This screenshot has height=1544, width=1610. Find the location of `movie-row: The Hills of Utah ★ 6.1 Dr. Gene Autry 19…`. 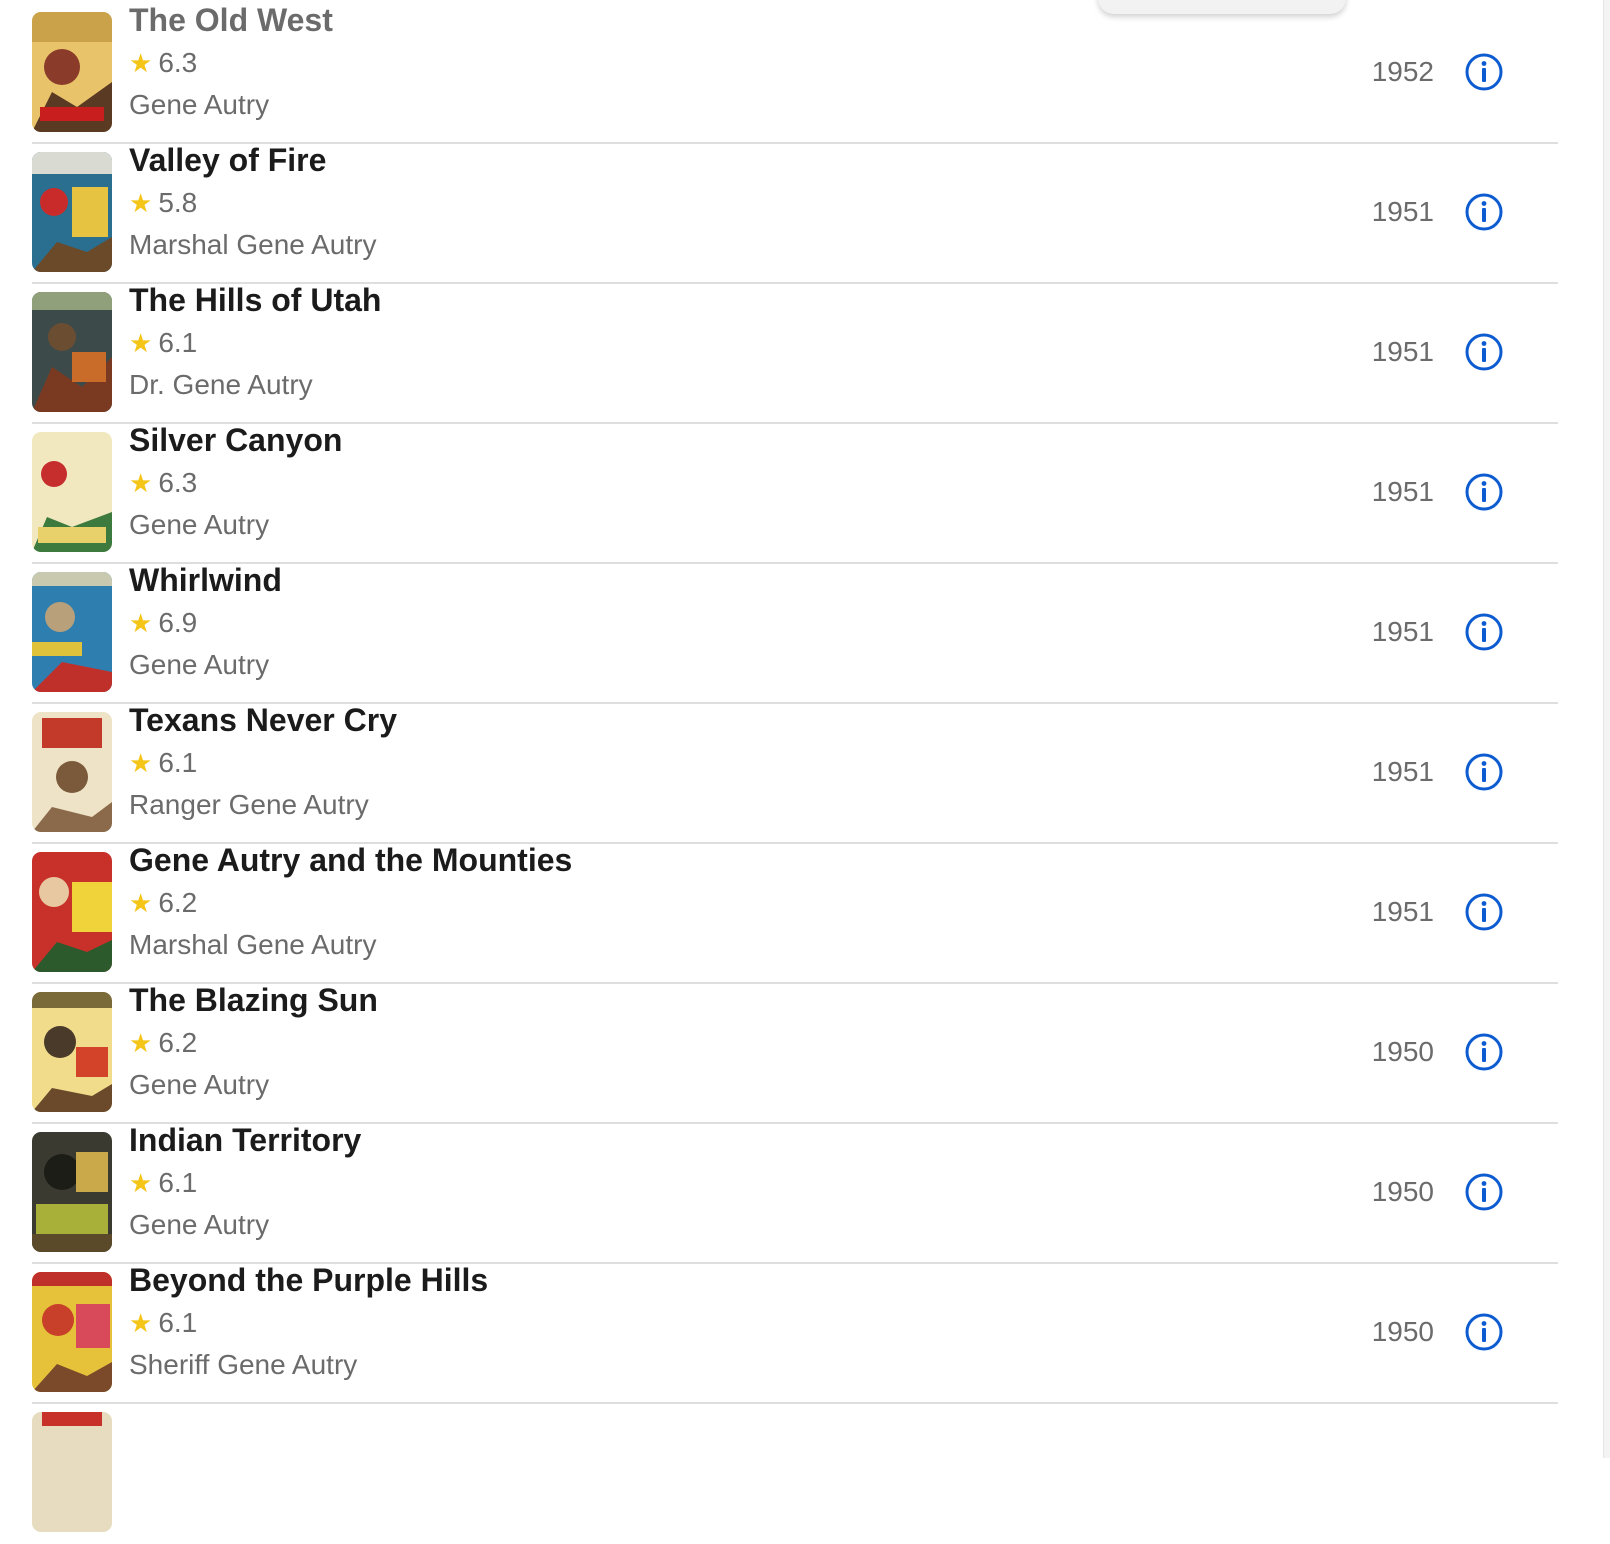

movie-row: The Hills of Utah ★ 6.1 Dr. Gene Autry 19… is located at coordinates (795, 352).